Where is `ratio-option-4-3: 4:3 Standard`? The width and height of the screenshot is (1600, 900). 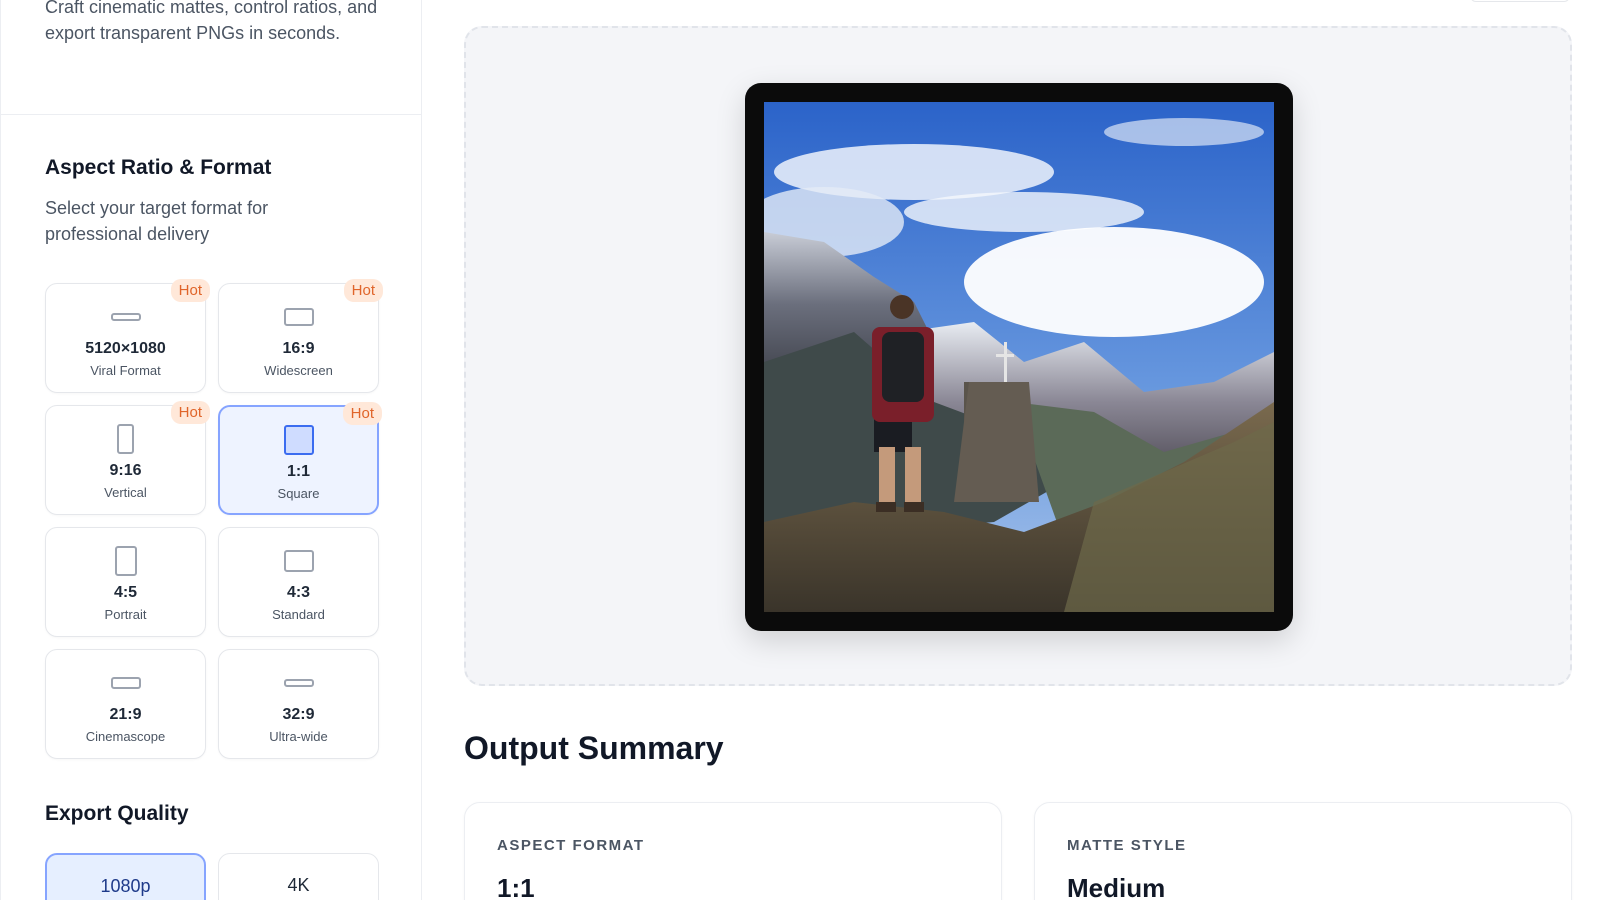
ratio-option-4-3: 4:3 Standard is located at coordinates (298, 582).